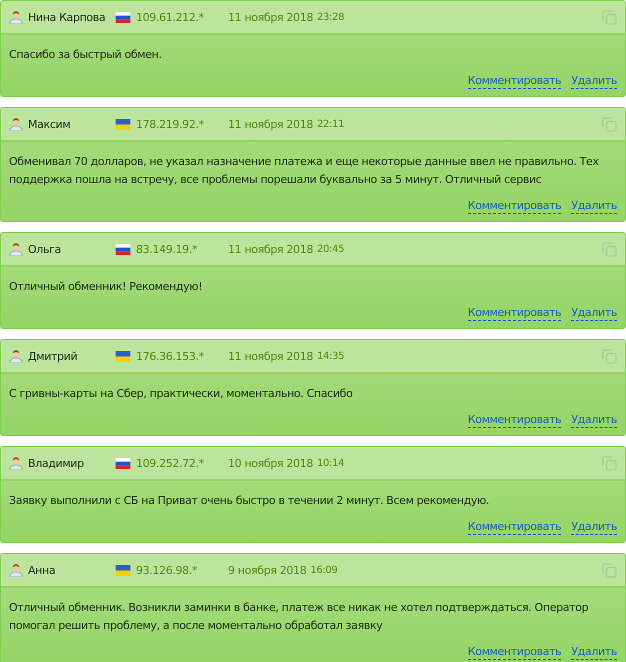  What do you see at coordinates (106, 287) in the screenshot?
I see `review-text: Отличный обменник! Рекомендую!` at bounding box center [106, 287].